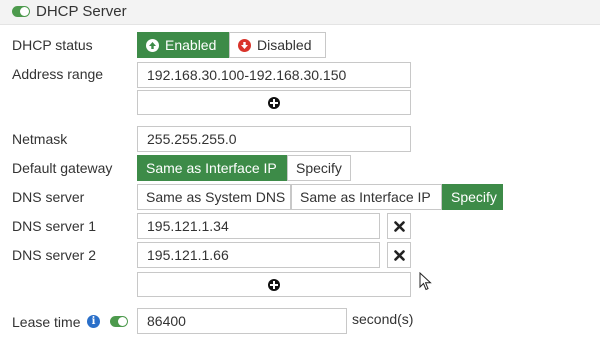 This screenshot has height=349, width=600. I want to click on lease-time-input: 86400, so click(242, 321).